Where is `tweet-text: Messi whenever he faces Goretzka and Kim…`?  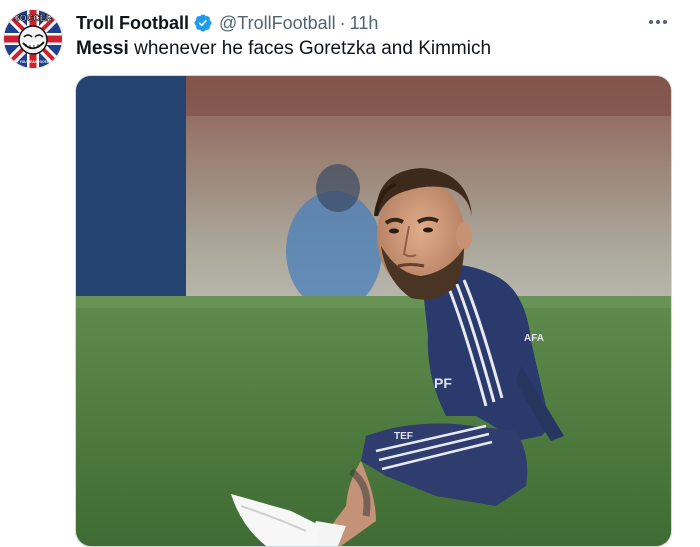
tweet-text: Messi whenever he faces Goretzka and Kim… is located at coordinates (378, 49).